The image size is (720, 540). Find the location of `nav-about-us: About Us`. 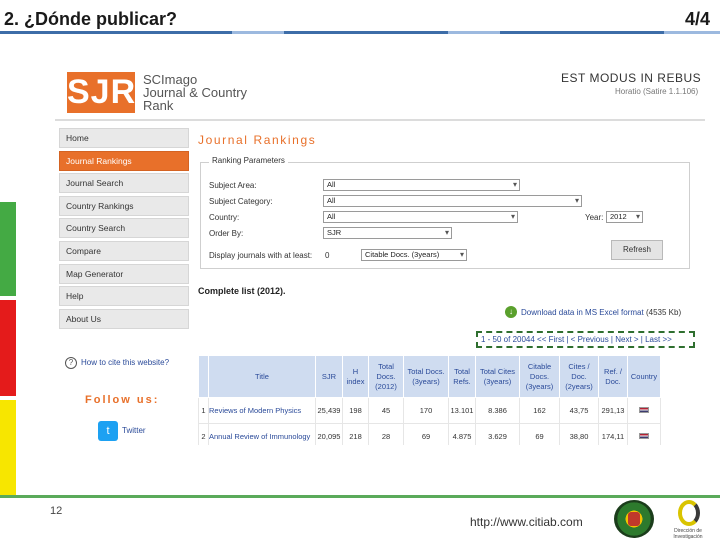

nav-about-us: About Us is located at coordinates (124, 318).